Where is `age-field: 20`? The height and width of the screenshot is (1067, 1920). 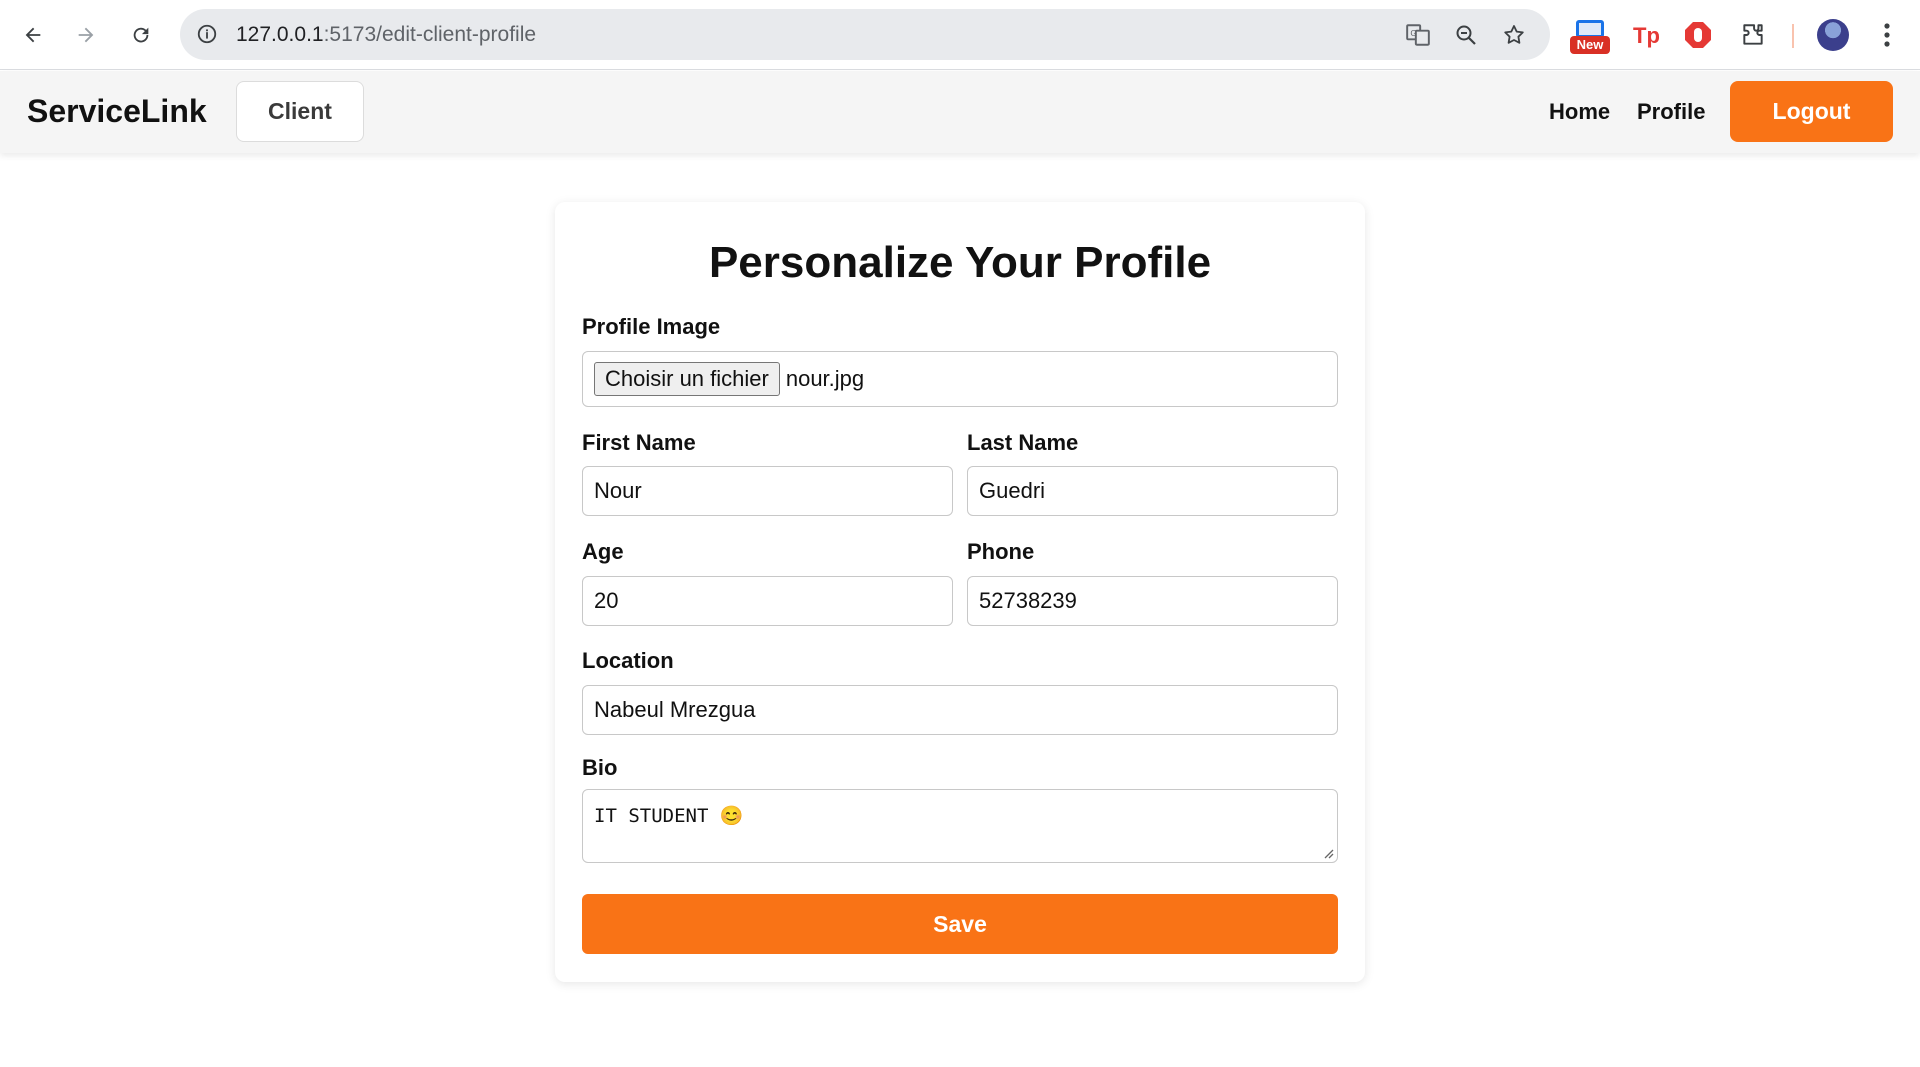
age-field: 20 is located at coordinates (767, 601).